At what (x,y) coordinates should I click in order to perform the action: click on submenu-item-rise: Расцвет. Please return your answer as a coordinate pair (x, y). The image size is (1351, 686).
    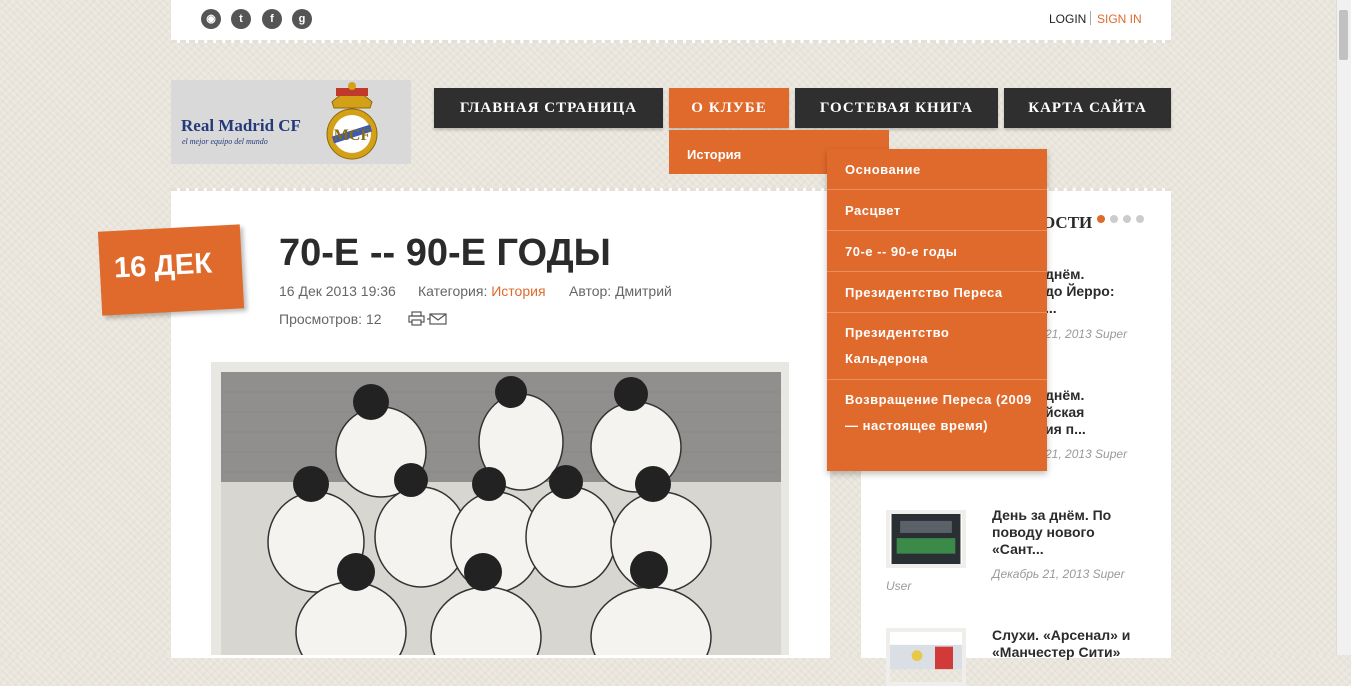
    Looking at the image, I should click on (937, 210).